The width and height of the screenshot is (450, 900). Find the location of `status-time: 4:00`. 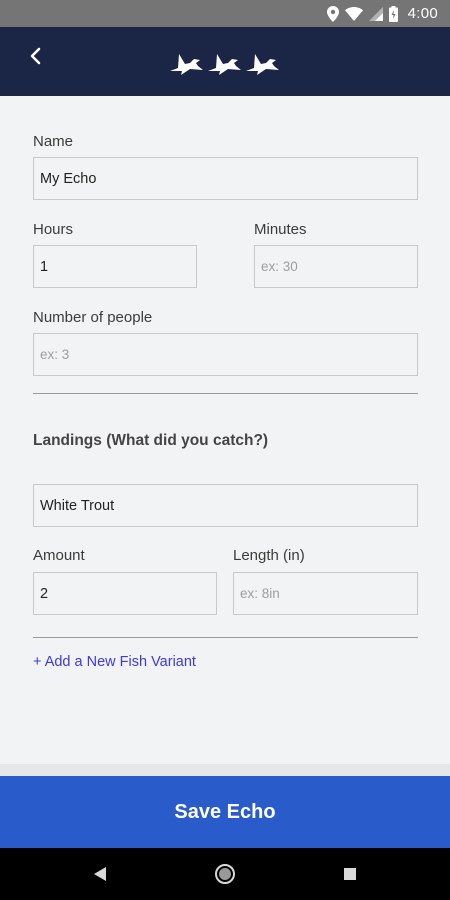

status-time: 4:00 is located at coordinates (422, 13).